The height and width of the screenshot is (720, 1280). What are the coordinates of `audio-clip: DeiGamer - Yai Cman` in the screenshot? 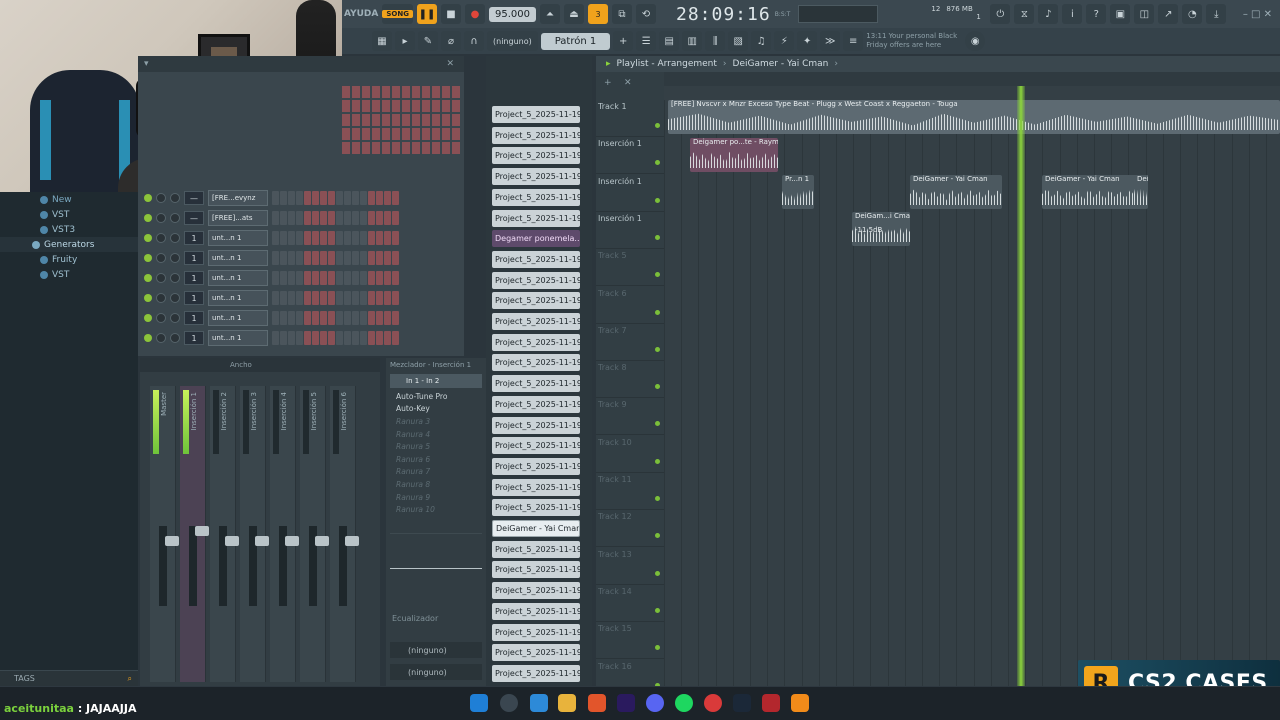 It's located at (1094, 192).